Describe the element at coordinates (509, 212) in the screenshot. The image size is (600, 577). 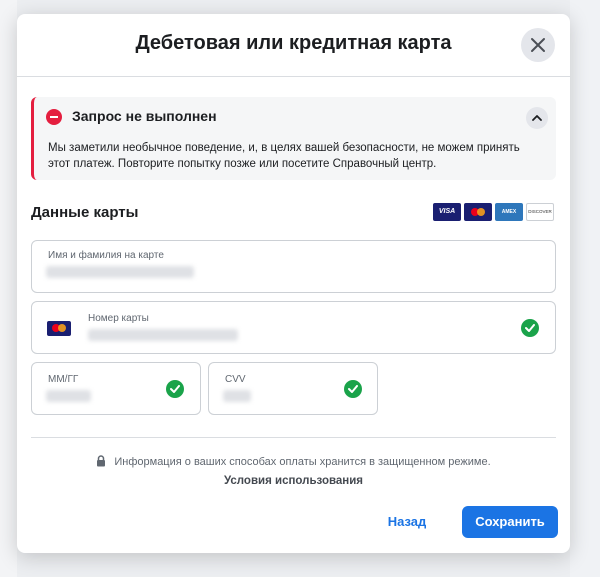
I see `amex-logo: AMEX` at that location.